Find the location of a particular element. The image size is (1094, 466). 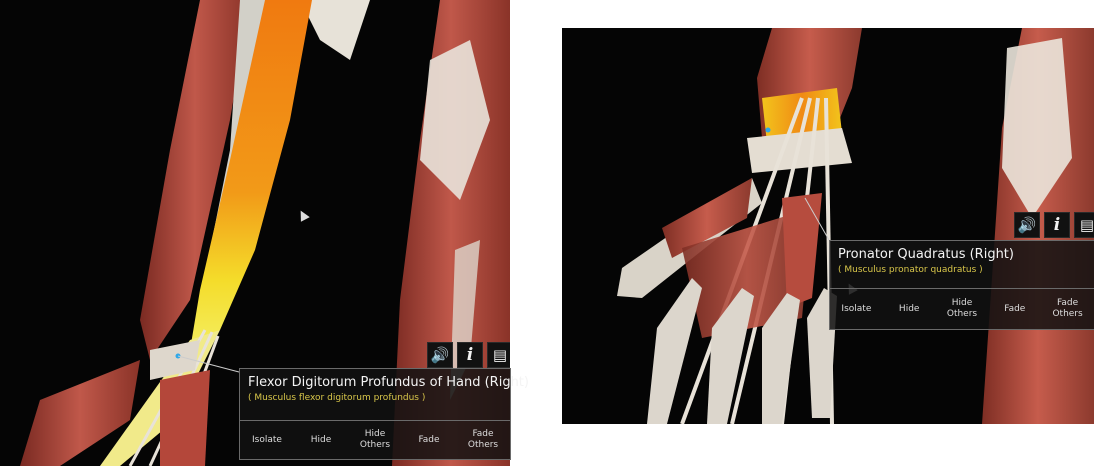

structure-title: Pronator Quadratus (Right) is located at coordinates (926, 254).